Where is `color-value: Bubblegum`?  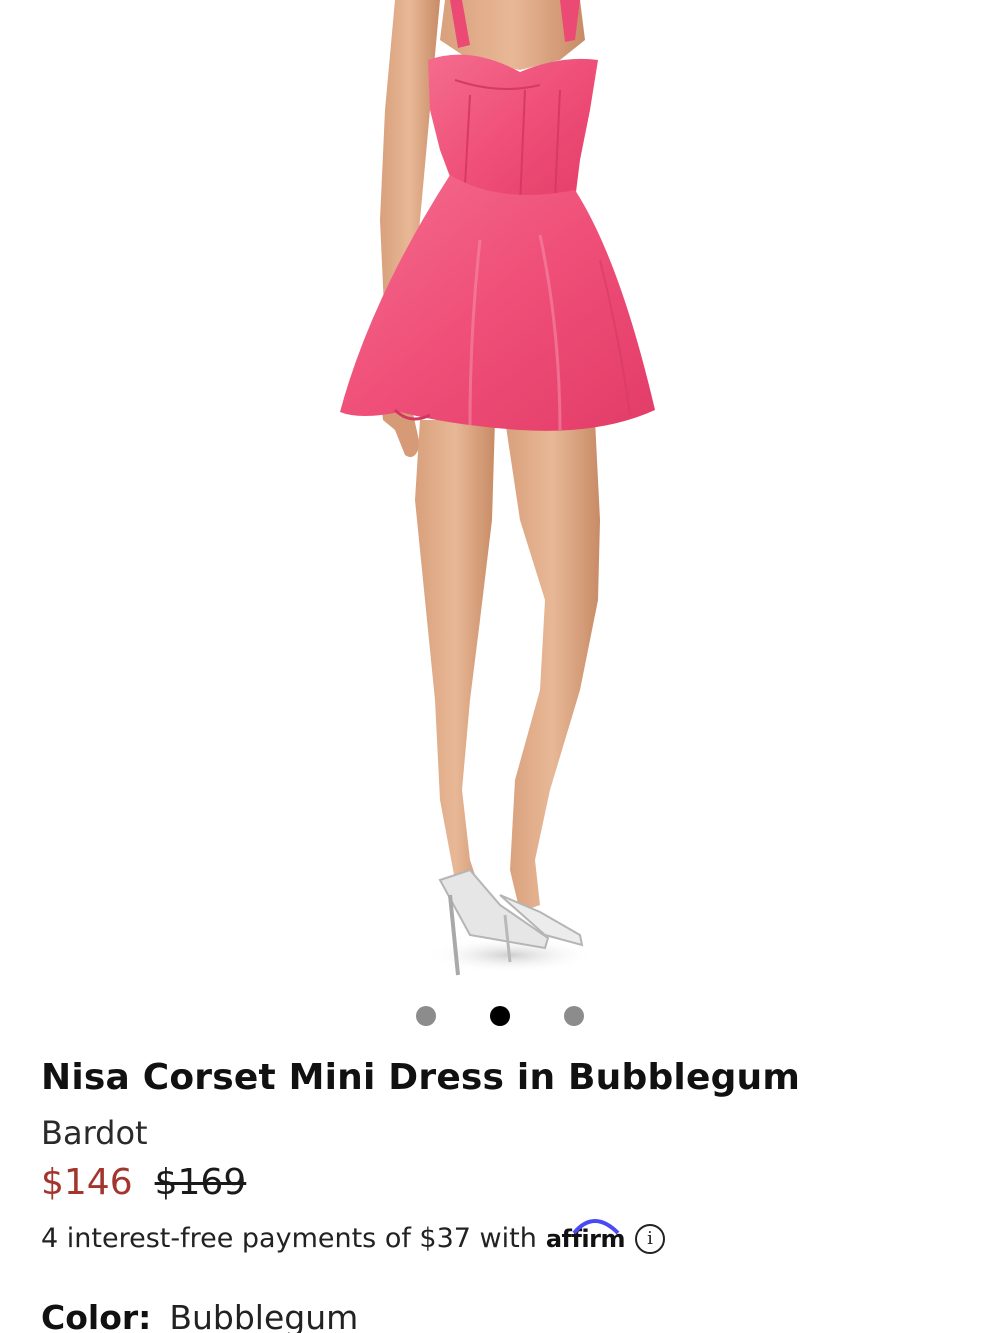
color-value: Bubblegum is located at coordinates (264, 1315).